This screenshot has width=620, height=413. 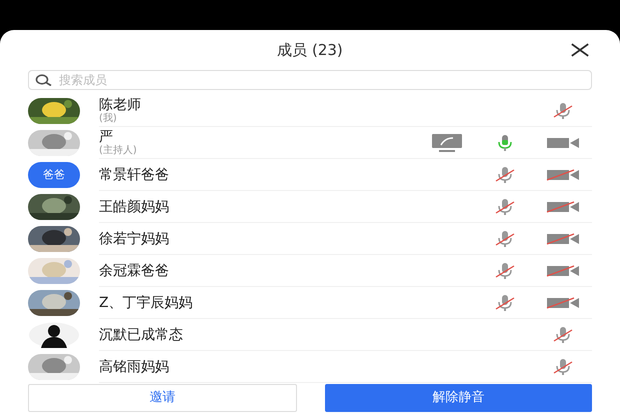 What do you see at coordinates (106, 137) in the screenshot?
I see `member-name: 严` at bounding box center [106, 137].